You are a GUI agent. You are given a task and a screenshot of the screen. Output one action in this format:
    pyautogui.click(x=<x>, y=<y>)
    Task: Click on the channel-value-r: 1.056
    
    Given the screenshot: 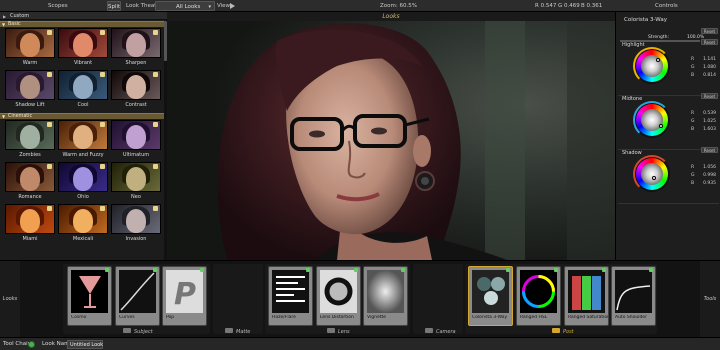 What is the action you would take?
    pyautogui.click(x=706, y=167)
    